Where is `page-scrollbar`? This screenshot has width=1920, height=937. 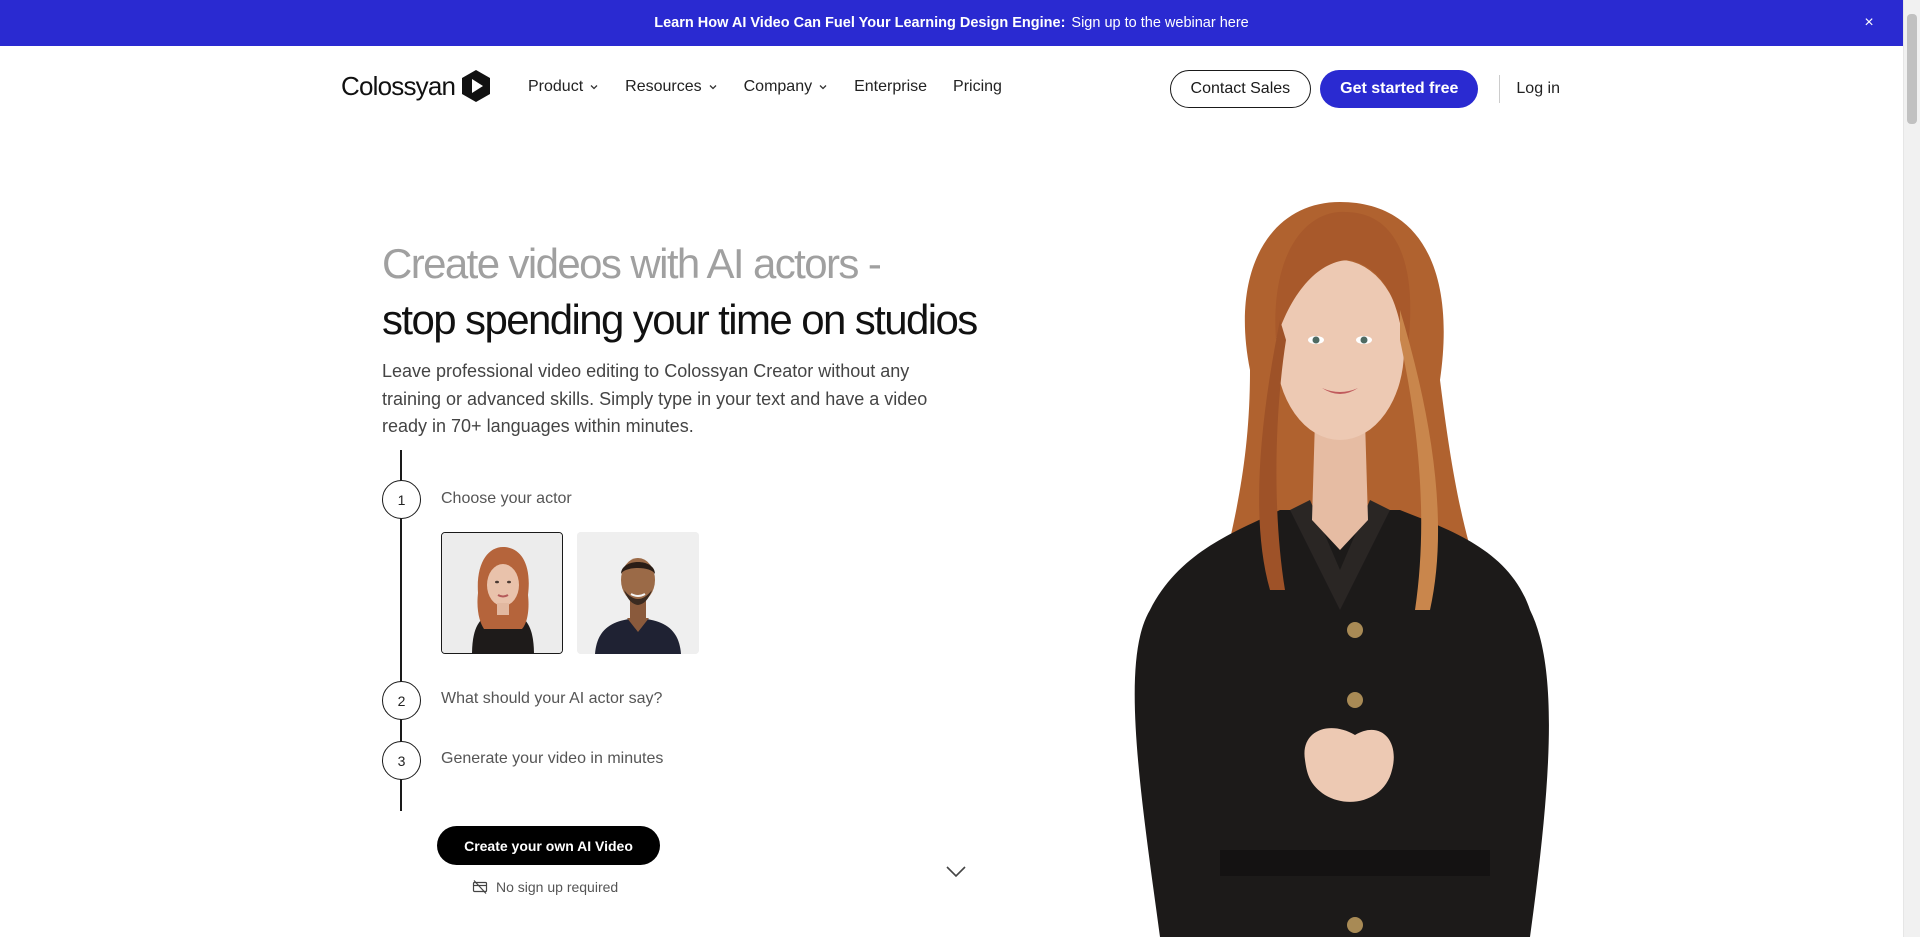 page-scrollbar is located at coordinates (1911, 468).